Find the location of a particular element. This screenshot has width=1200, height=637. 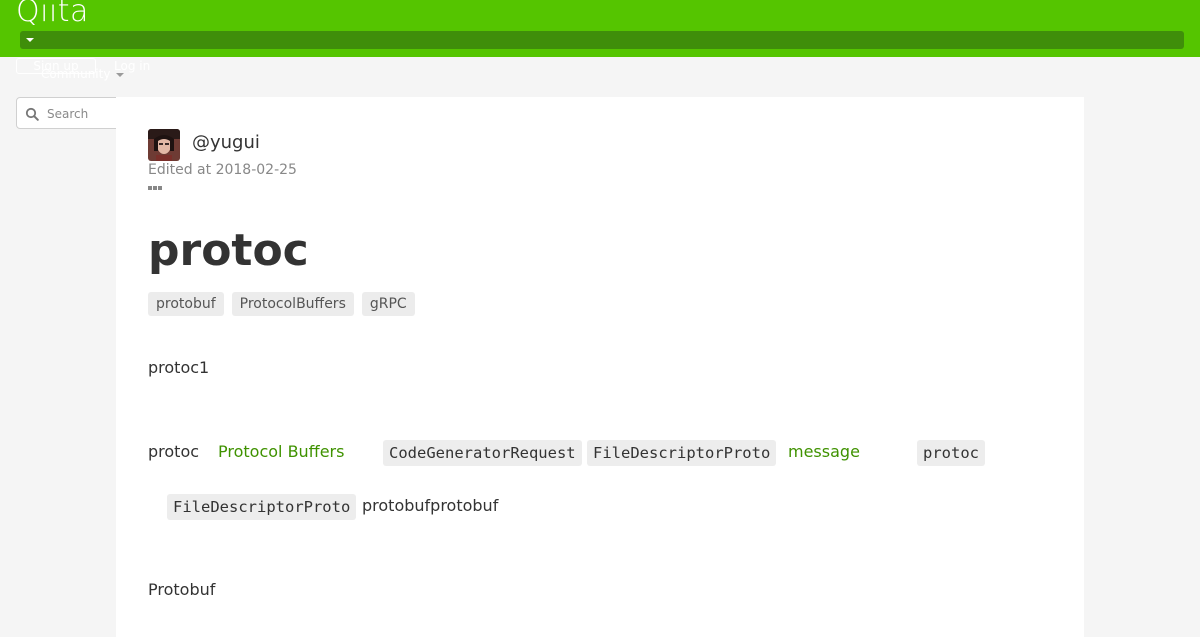

author-avatar is located at coordinates (164, 145).